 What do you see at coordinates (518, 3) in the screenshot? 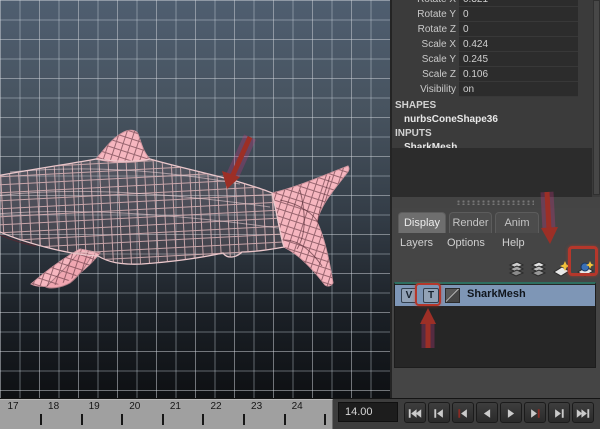
I see `channel-attribute-value-field: 0.321` at bounding box center [518, 3].